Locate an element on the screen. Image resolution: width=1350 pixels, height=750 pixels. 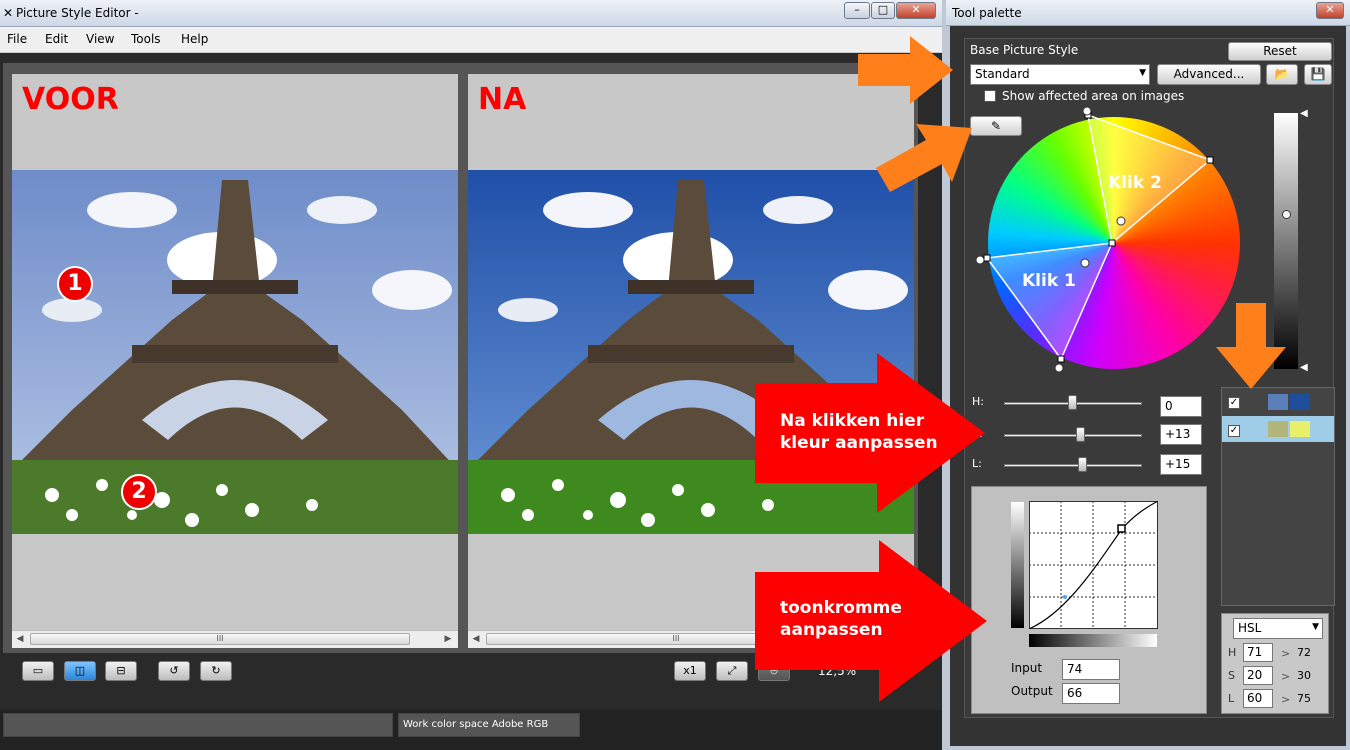
hsl-row-key: L is located at coordinates (1231, 698).